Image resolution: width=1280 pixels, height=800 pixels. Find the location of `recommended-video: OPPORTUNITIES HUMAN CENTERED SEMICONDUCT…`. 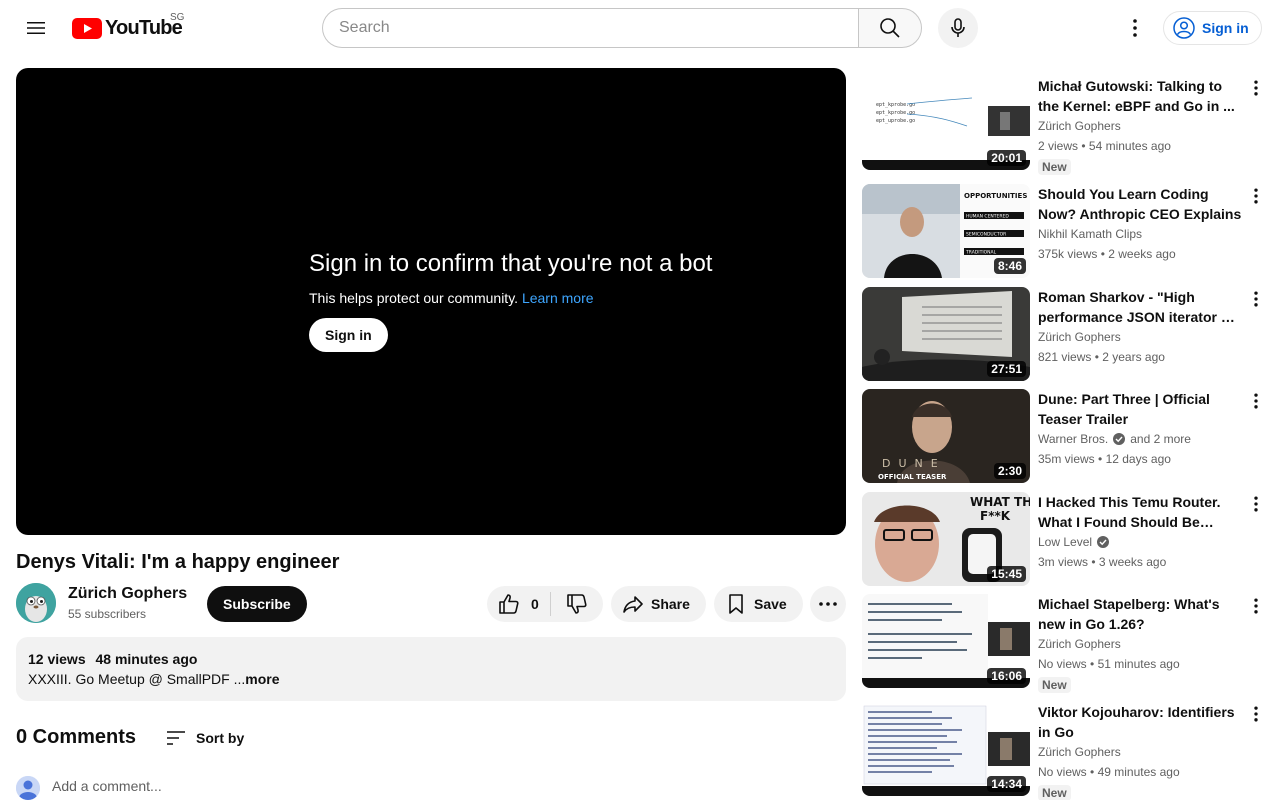

recommended-video: OPPORTUNITIES HUMAN CENTERED SEMICONDUCT… is located at coordinates (1067, 232).